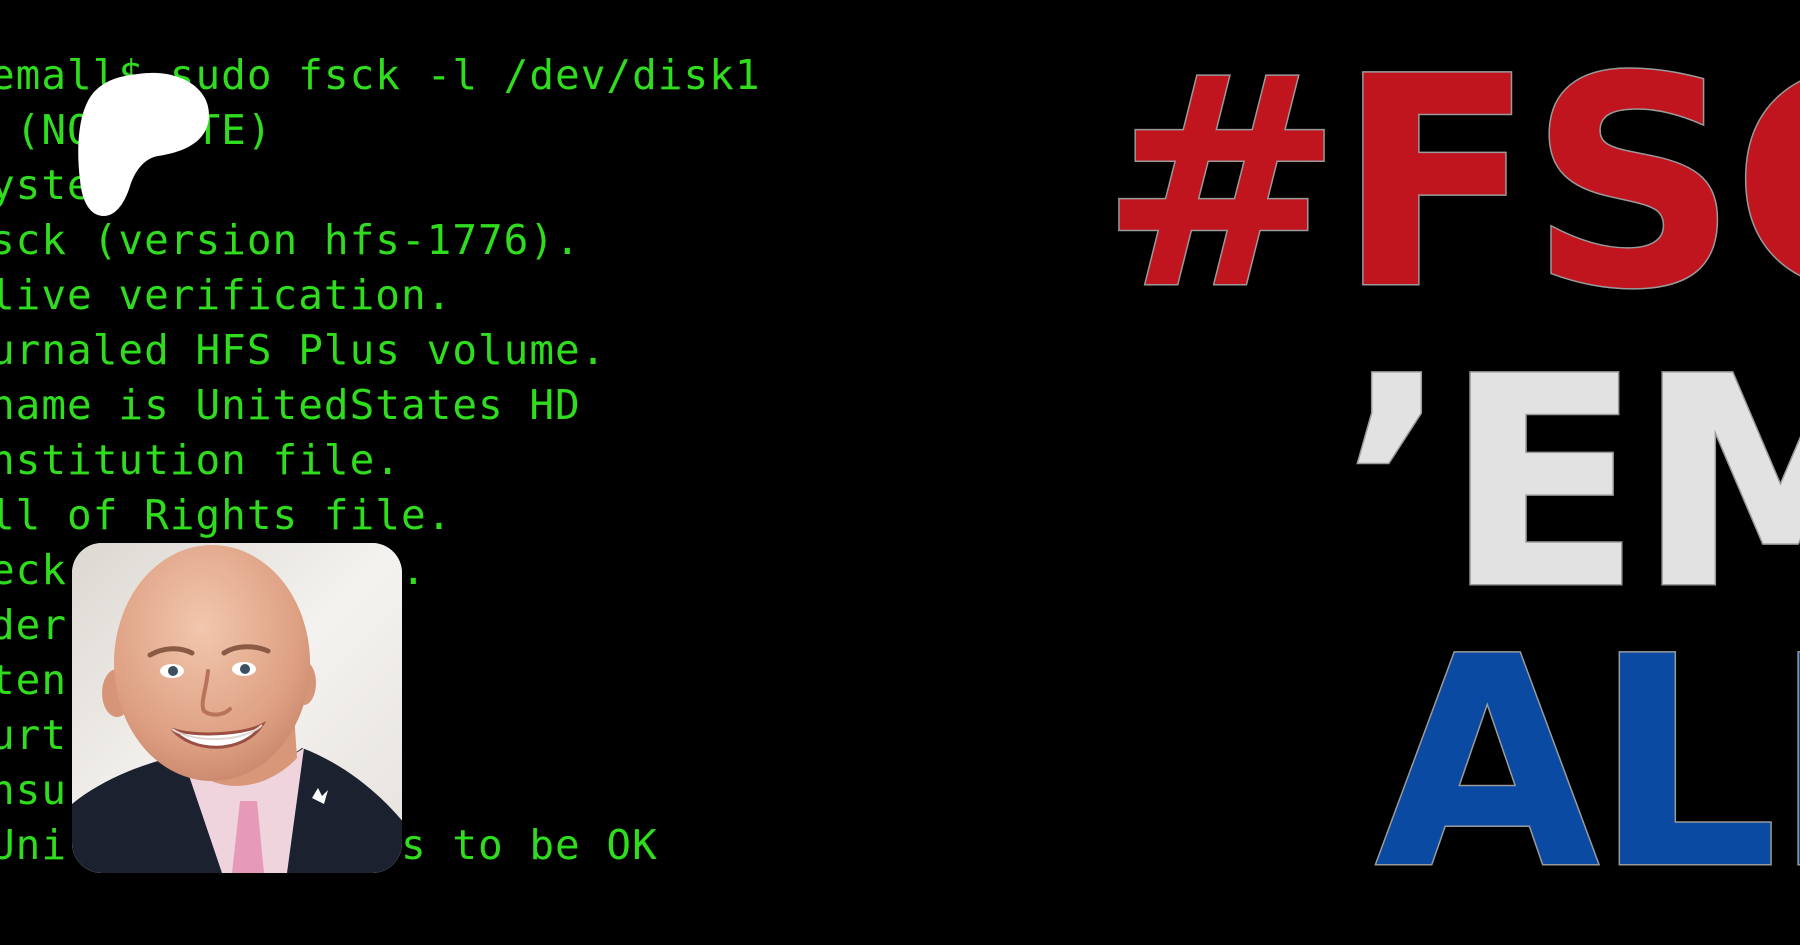  I want to click on avatar, so click(237, 708).